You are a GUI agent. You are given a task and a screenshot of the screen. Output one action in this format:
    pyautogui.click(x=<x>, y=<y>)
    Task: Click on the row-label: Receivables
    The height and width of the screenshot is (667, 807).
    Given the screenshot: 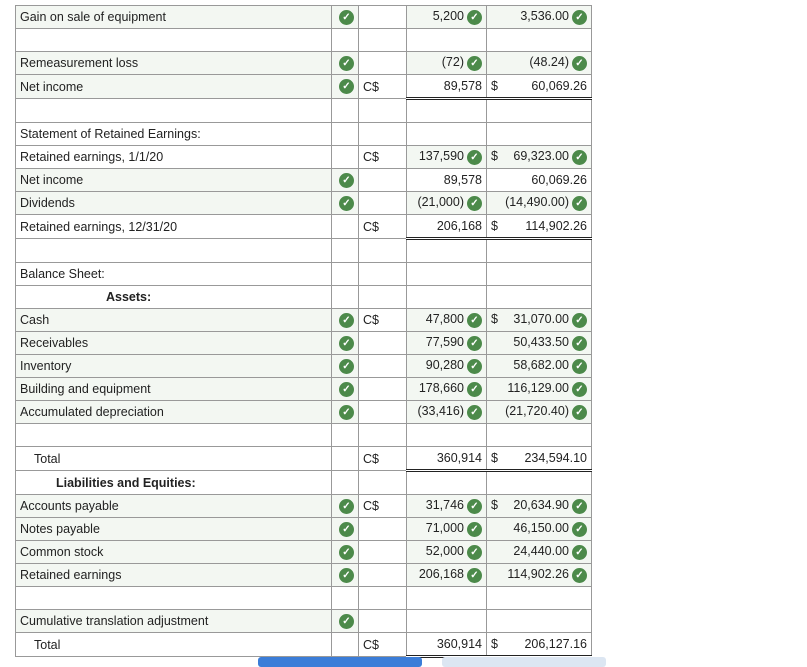 What is the action you would take?
    pyautogui.click(x=173, y=343)
    